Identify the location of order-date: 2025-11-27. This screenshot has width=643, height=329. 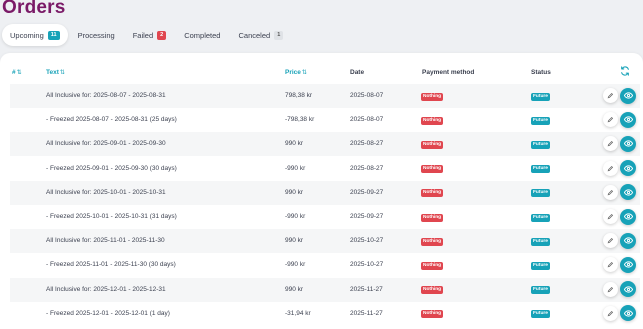
(366, 313).